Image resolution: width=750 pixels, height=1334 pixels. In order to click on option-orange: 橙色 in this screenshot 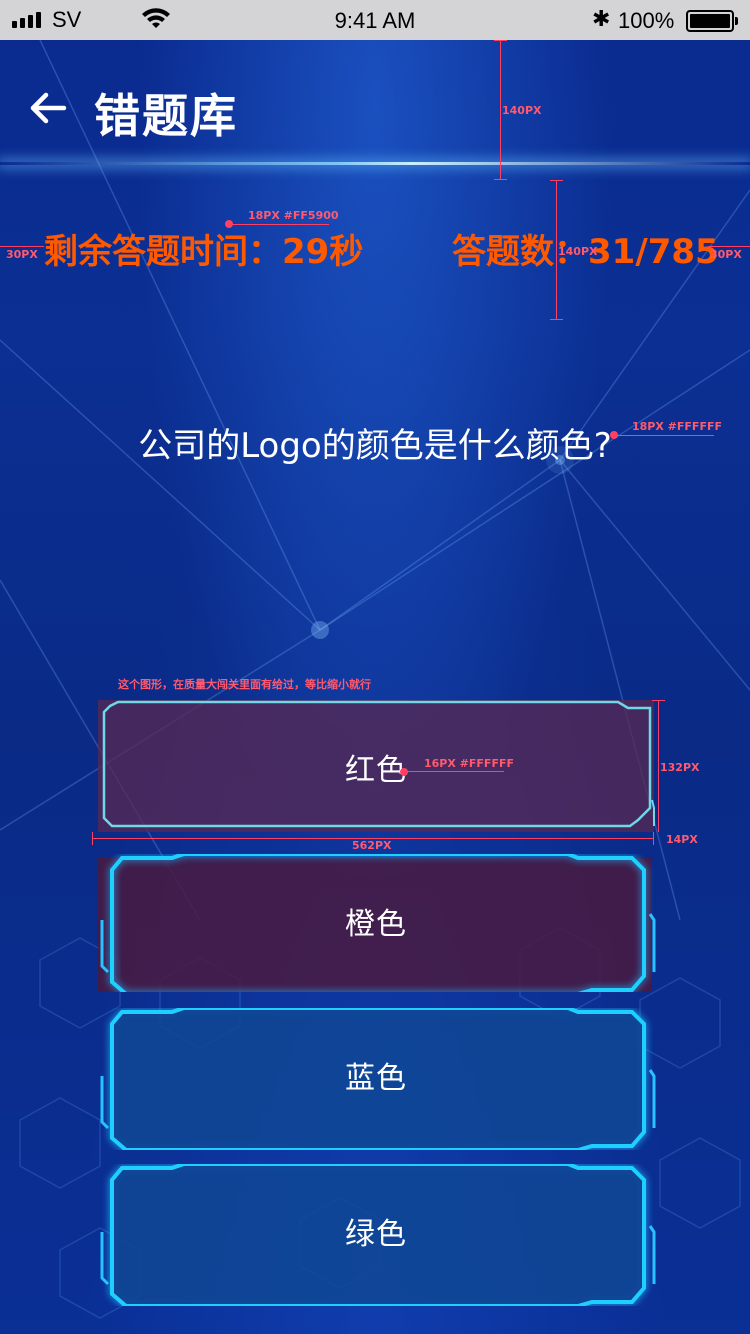, I will do `click(377, 923)`.